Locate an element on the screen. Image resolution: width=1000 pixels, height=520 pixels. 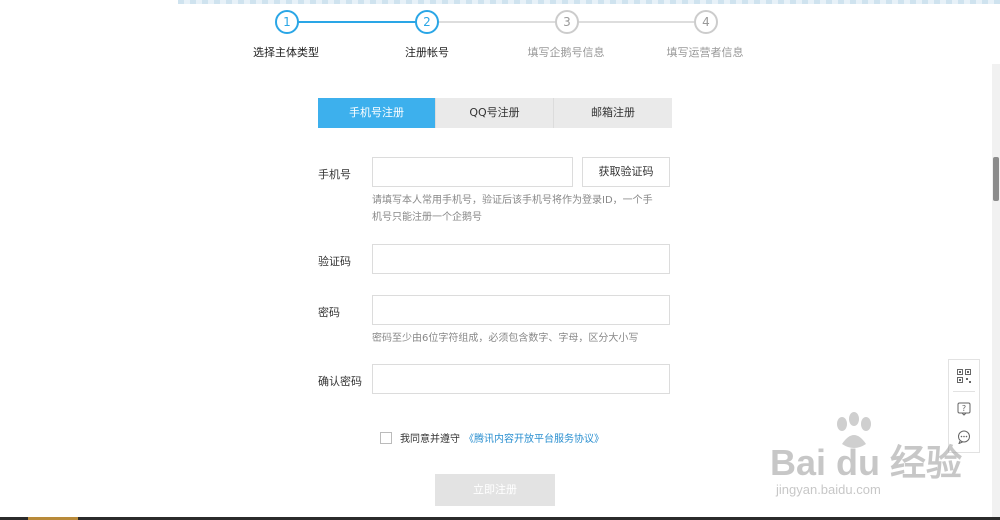
code-input is located at coordinates (521, 259).